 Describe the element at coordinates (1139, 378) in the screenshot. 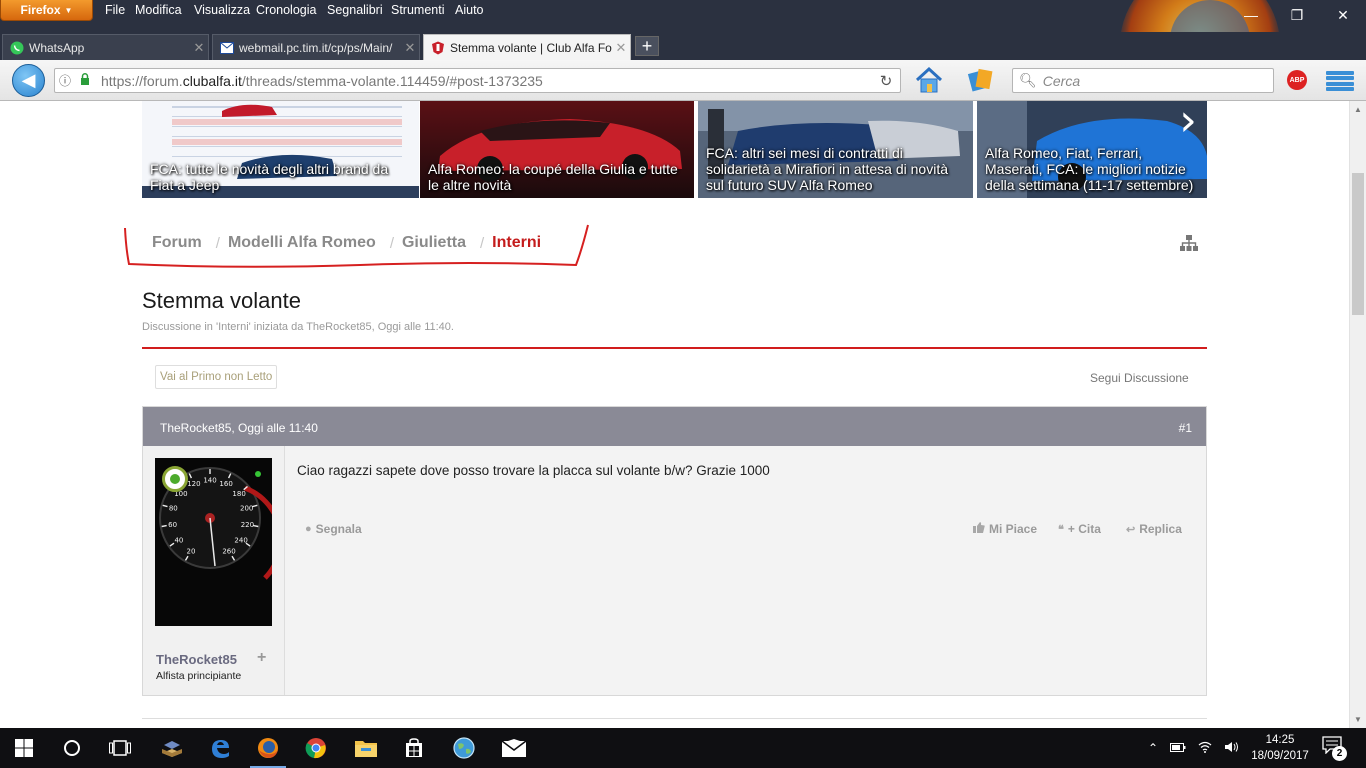

I see `follow-thread-link: Segui Discussione` at that location.